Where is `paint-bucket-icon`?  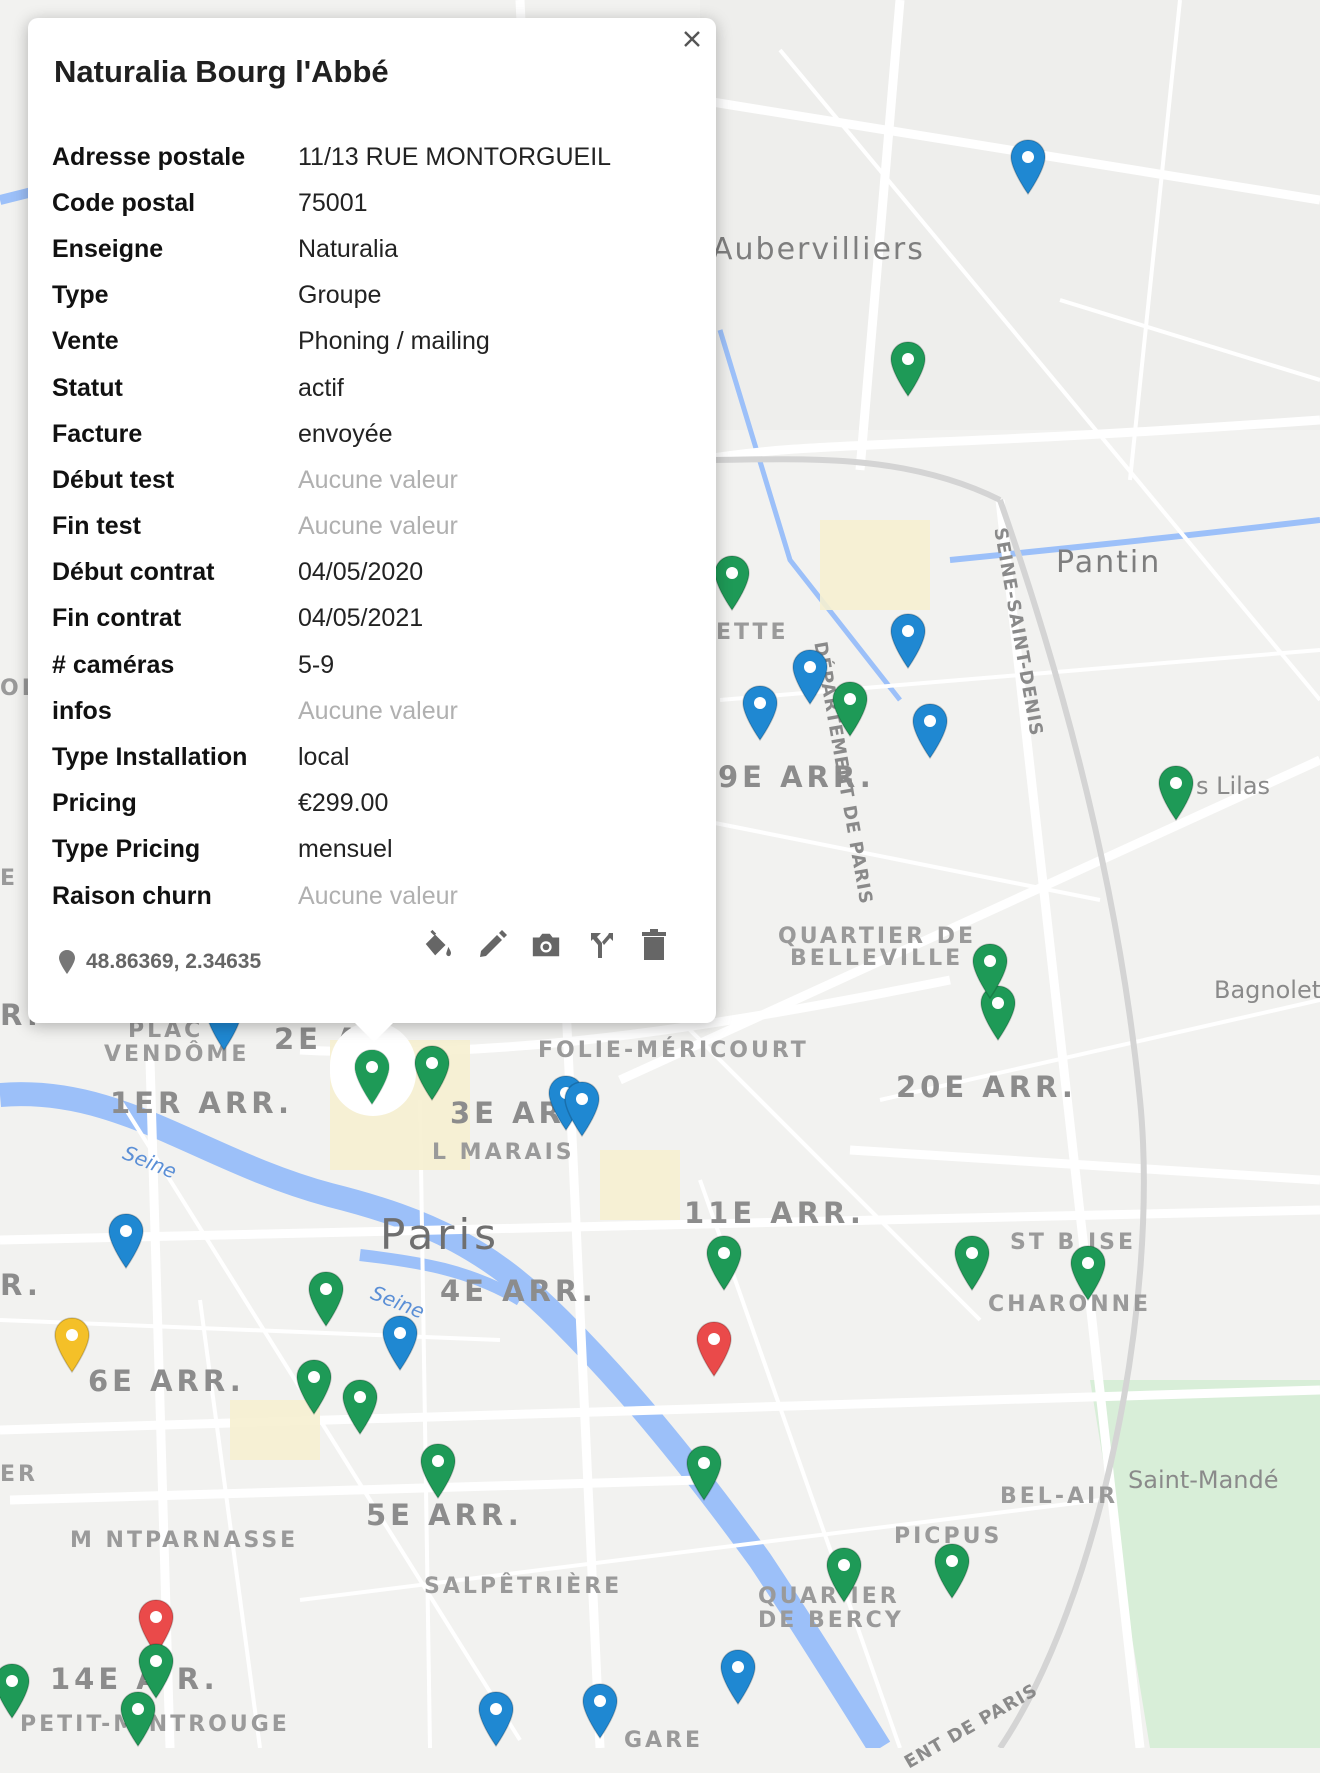
paint-bucket-icon is located at coordinates (438, 943).